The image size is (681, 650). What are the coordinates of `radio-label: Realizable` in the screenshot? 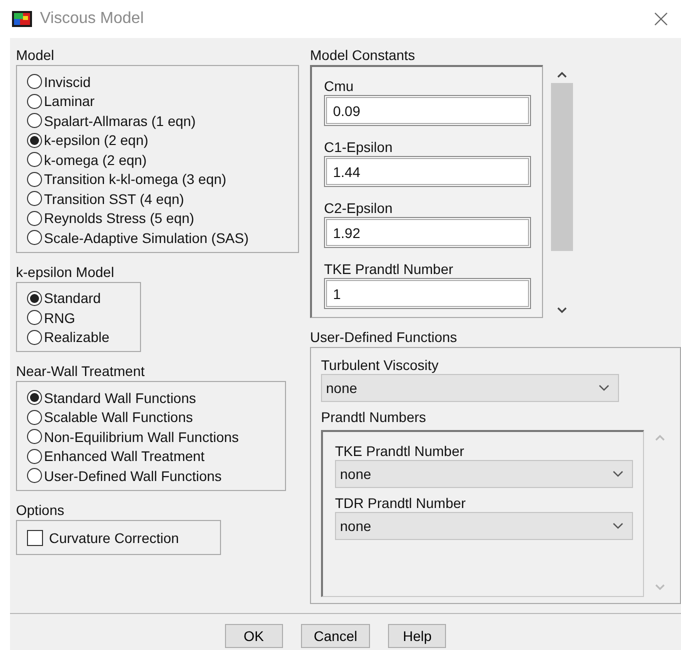 It's located at (77, 337).